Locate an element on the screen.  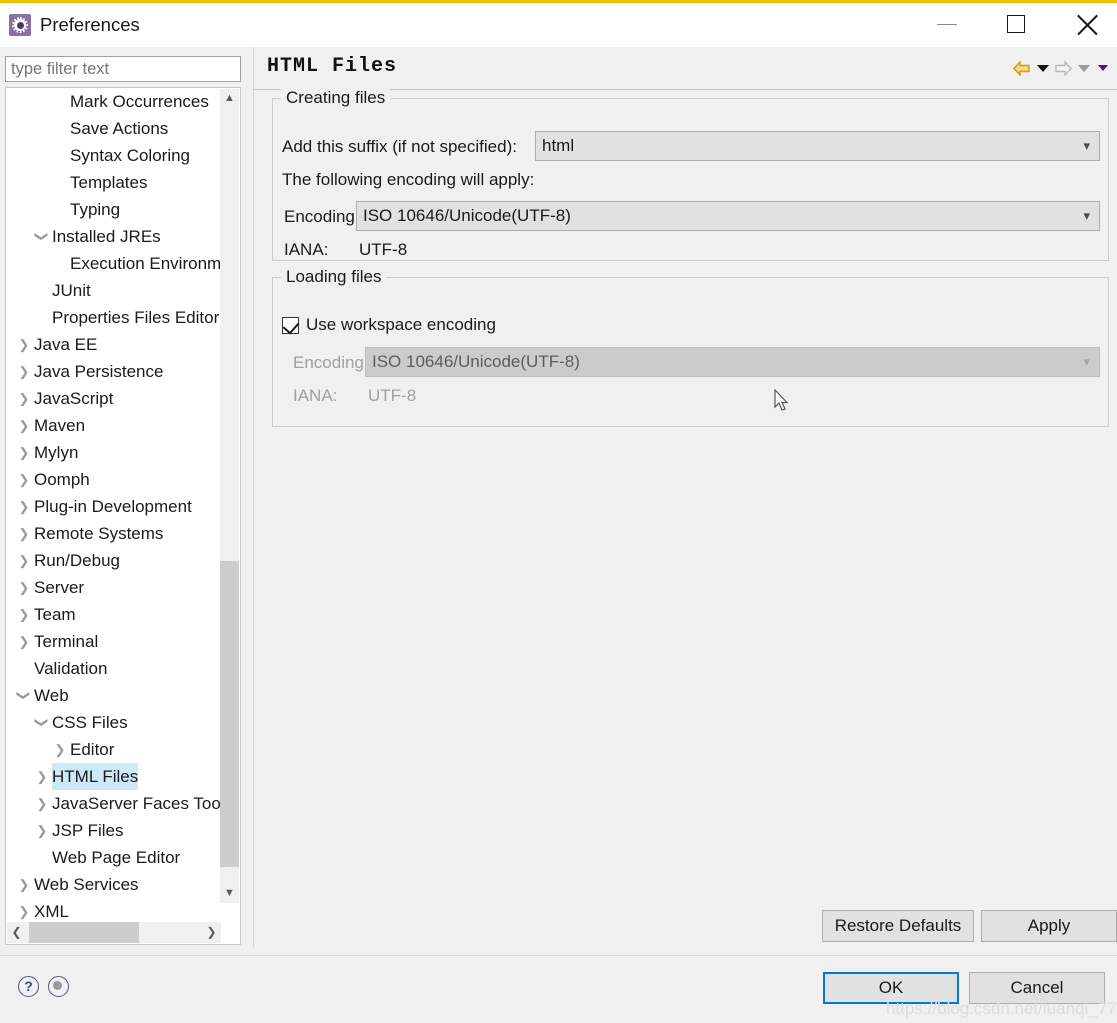
forward-dropdown-icon is located at coordinates (1083, 68).